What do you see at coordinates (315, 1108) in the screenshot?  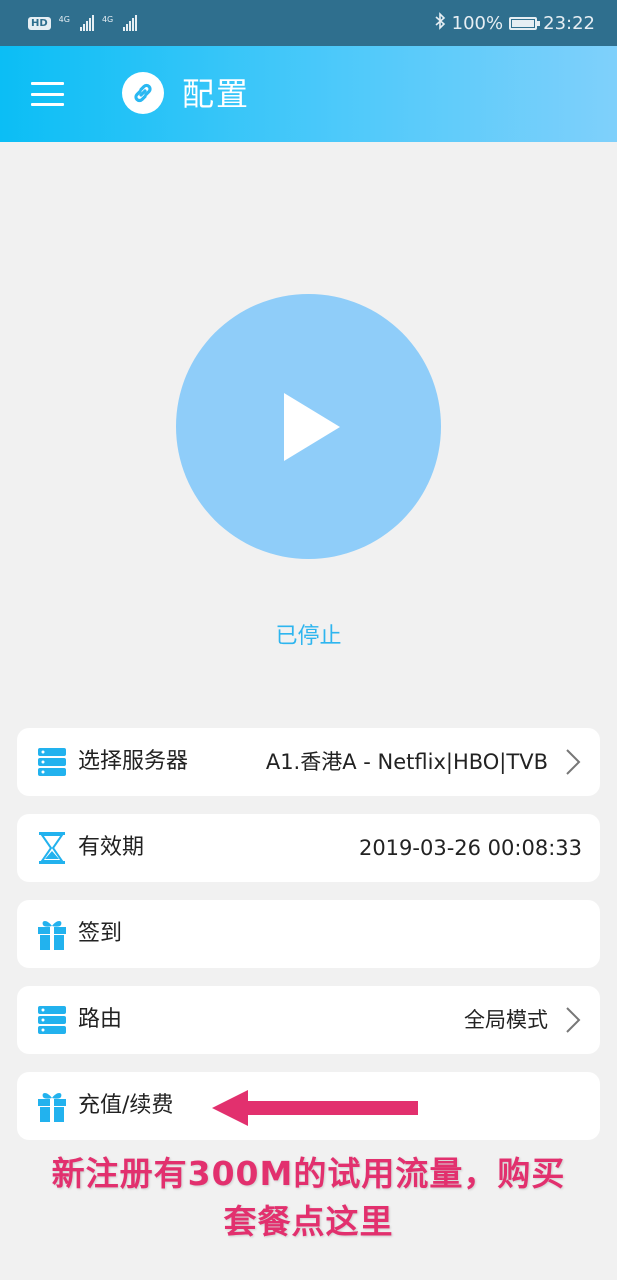 I see `annotation-arrow-icon` at bounding box center [315, 1108].